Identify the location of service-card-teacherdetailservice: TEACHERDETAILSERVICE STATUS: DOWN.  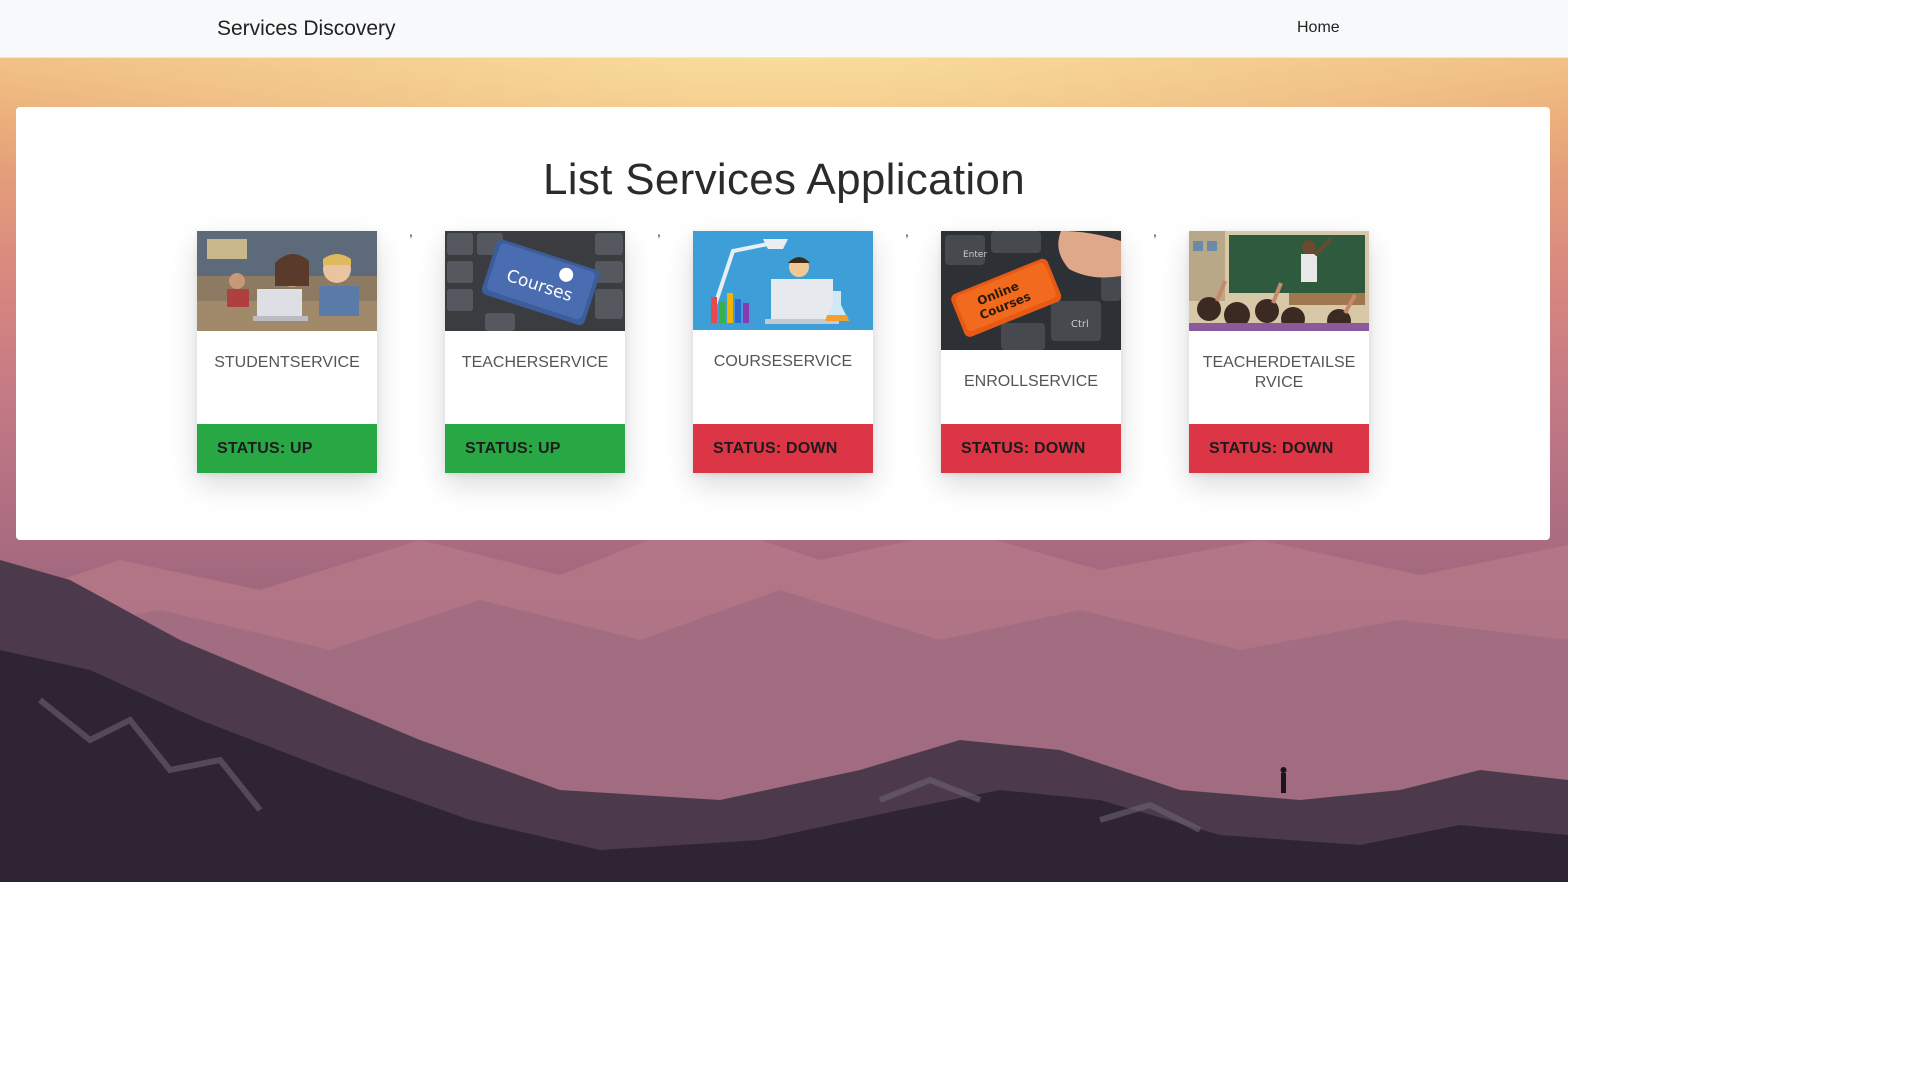
(1279, 352).